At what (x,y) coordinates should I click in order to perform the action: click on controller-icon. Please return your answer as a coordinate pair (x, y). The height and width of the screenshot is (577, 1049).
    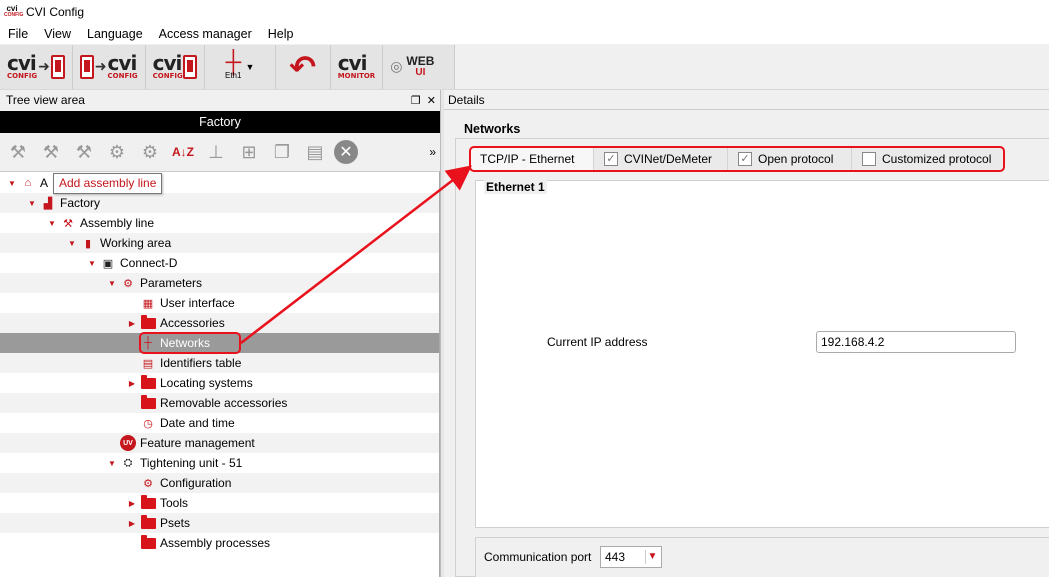
    Looking at the image, I should click on (57, 66).